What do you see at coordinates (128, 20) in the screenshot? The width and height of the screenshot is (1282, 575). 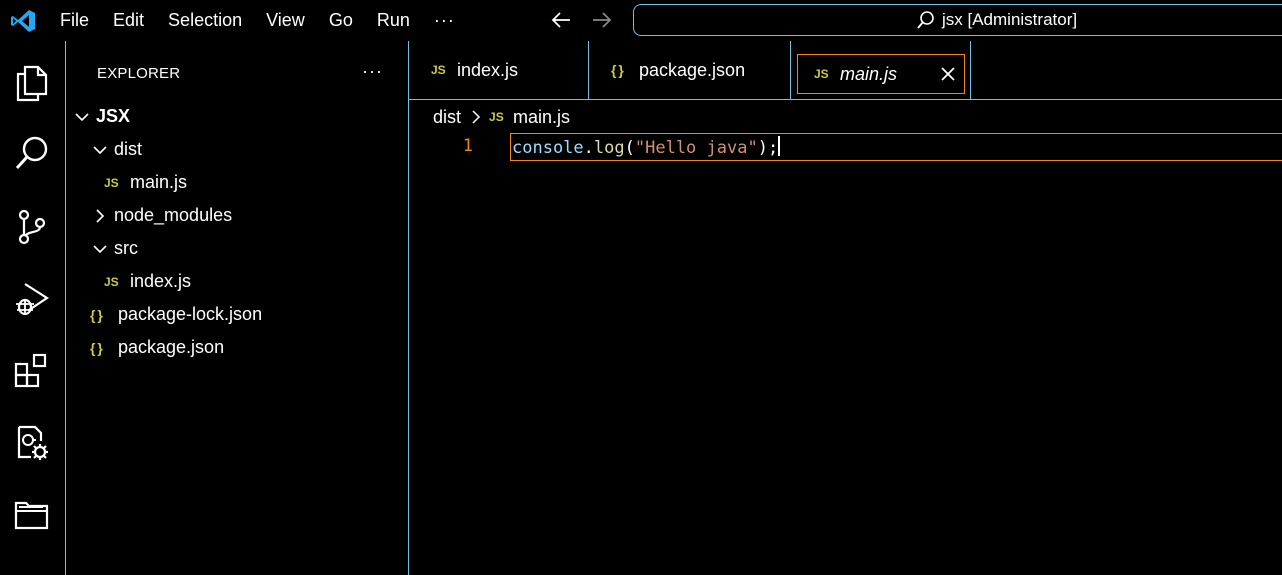 I see `menu-edit: Edit` at bounding box center [128, 20].